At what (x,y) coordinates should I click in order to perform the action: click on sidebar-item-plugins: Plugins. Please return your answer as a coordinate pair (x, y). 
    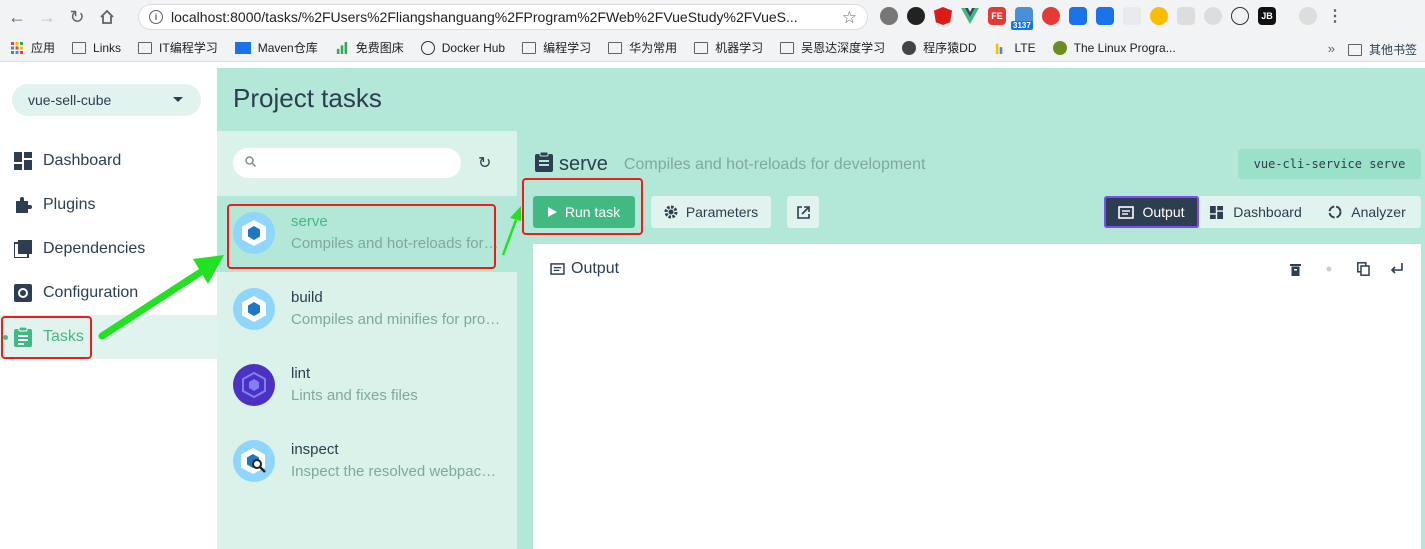
    Looking at the image, I should click on (108, 205).